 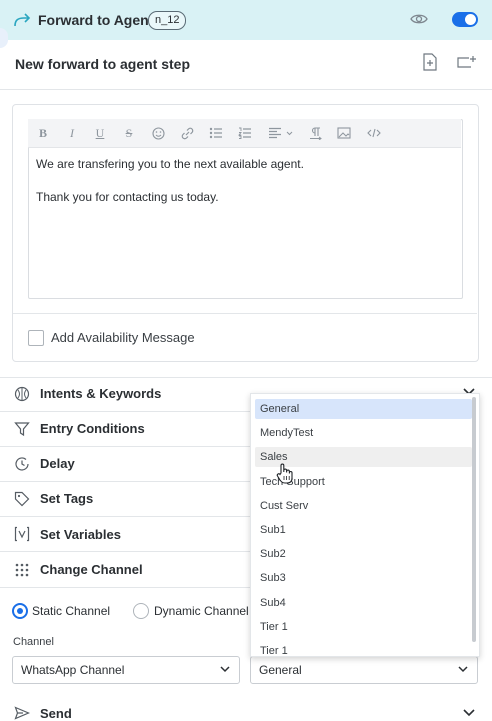 What do you see at coordinates (20, 611) in the screenshot?
I see `static-channel-radio` at bounding box center [20, 611].